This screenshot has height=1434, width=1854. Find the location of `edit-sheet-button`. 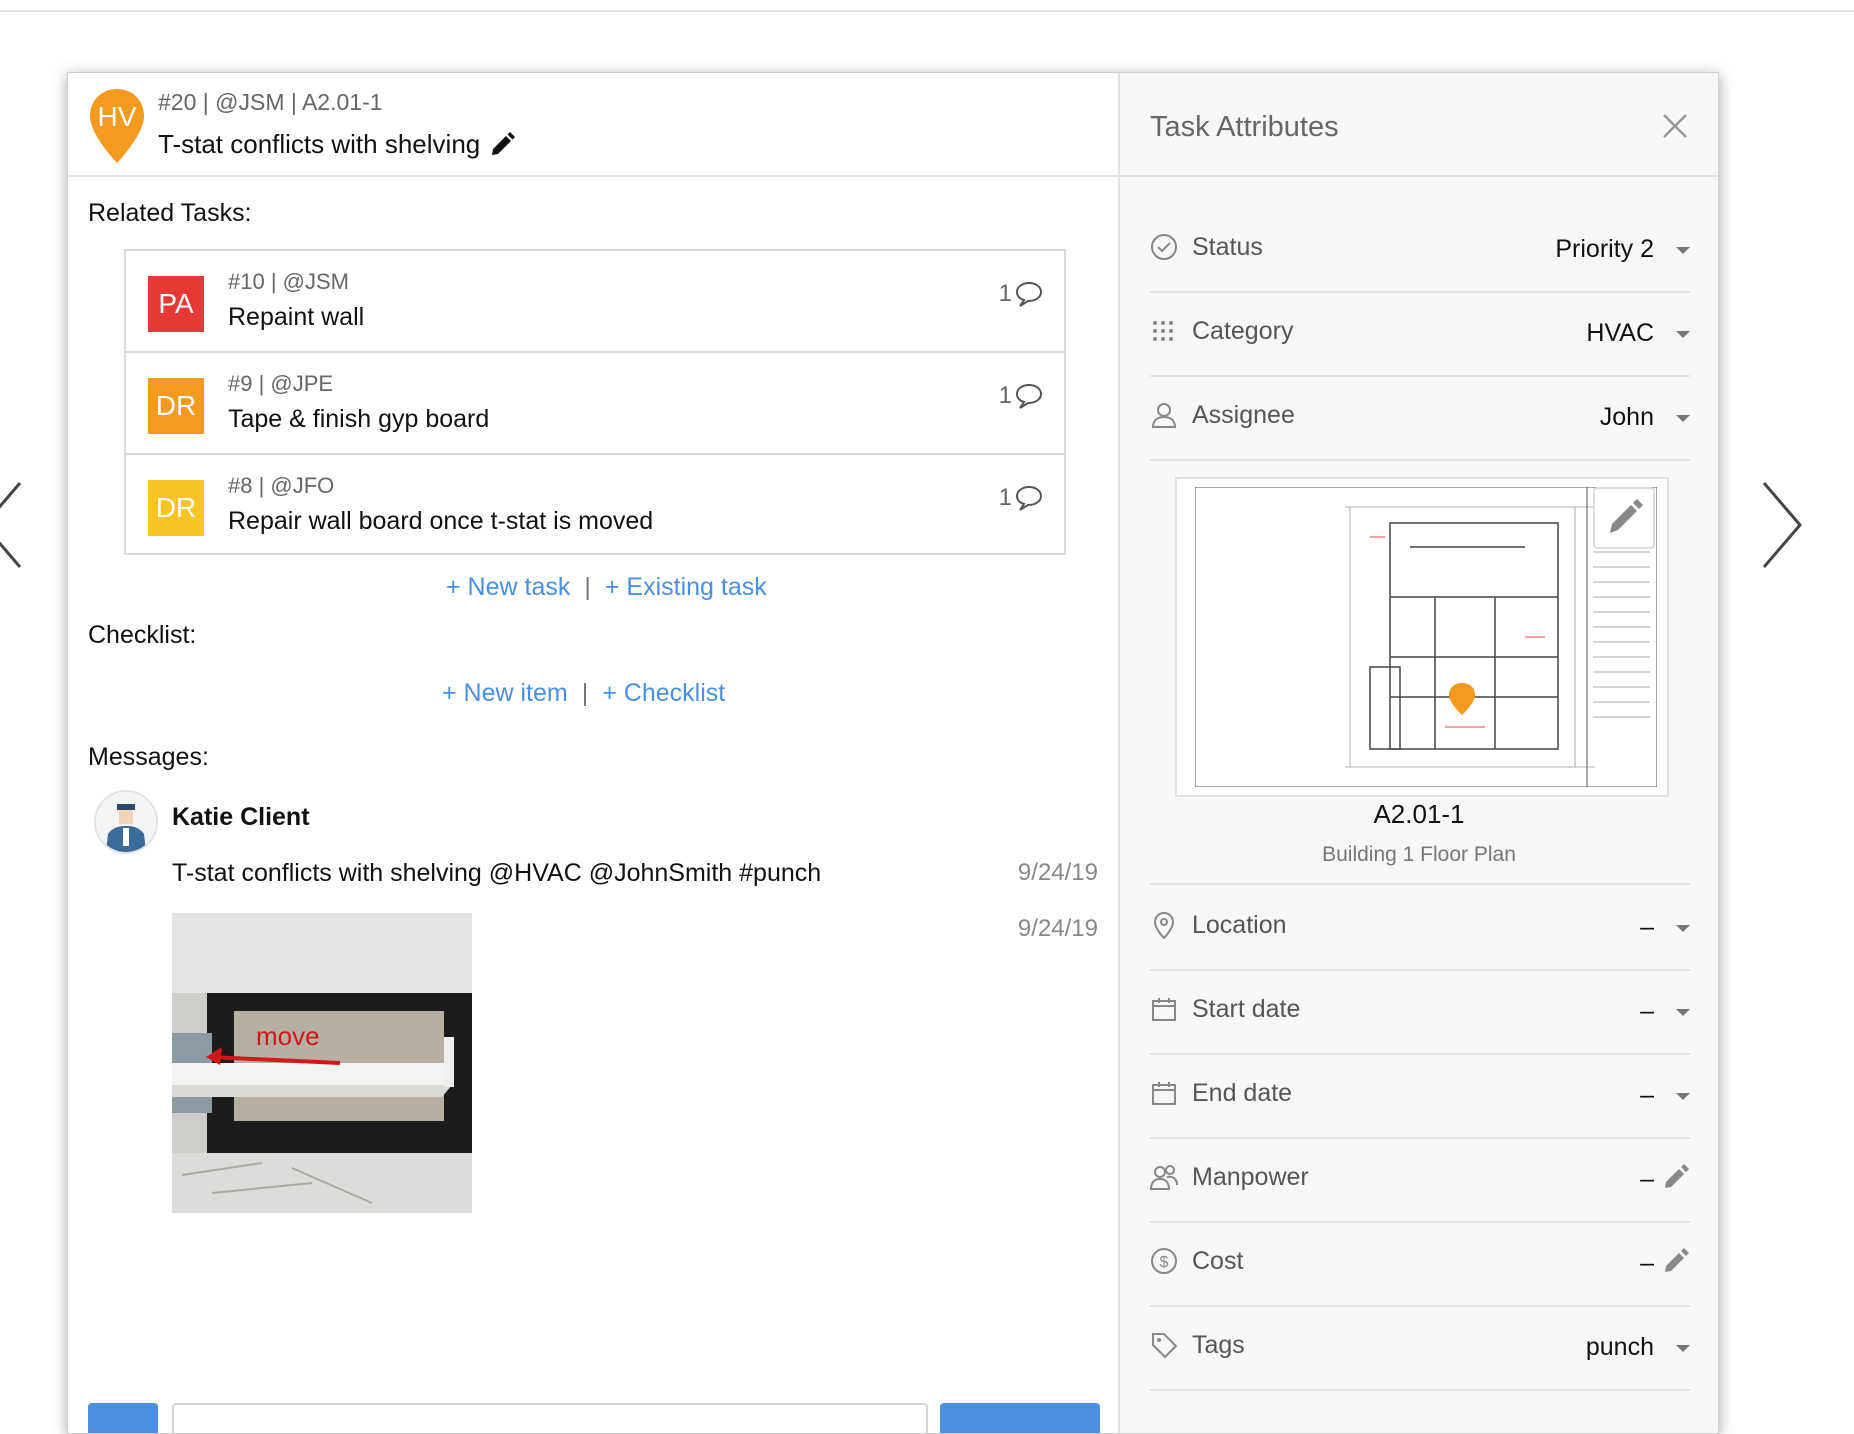

edit-sheet-button is located at coordinates (1624, 518).